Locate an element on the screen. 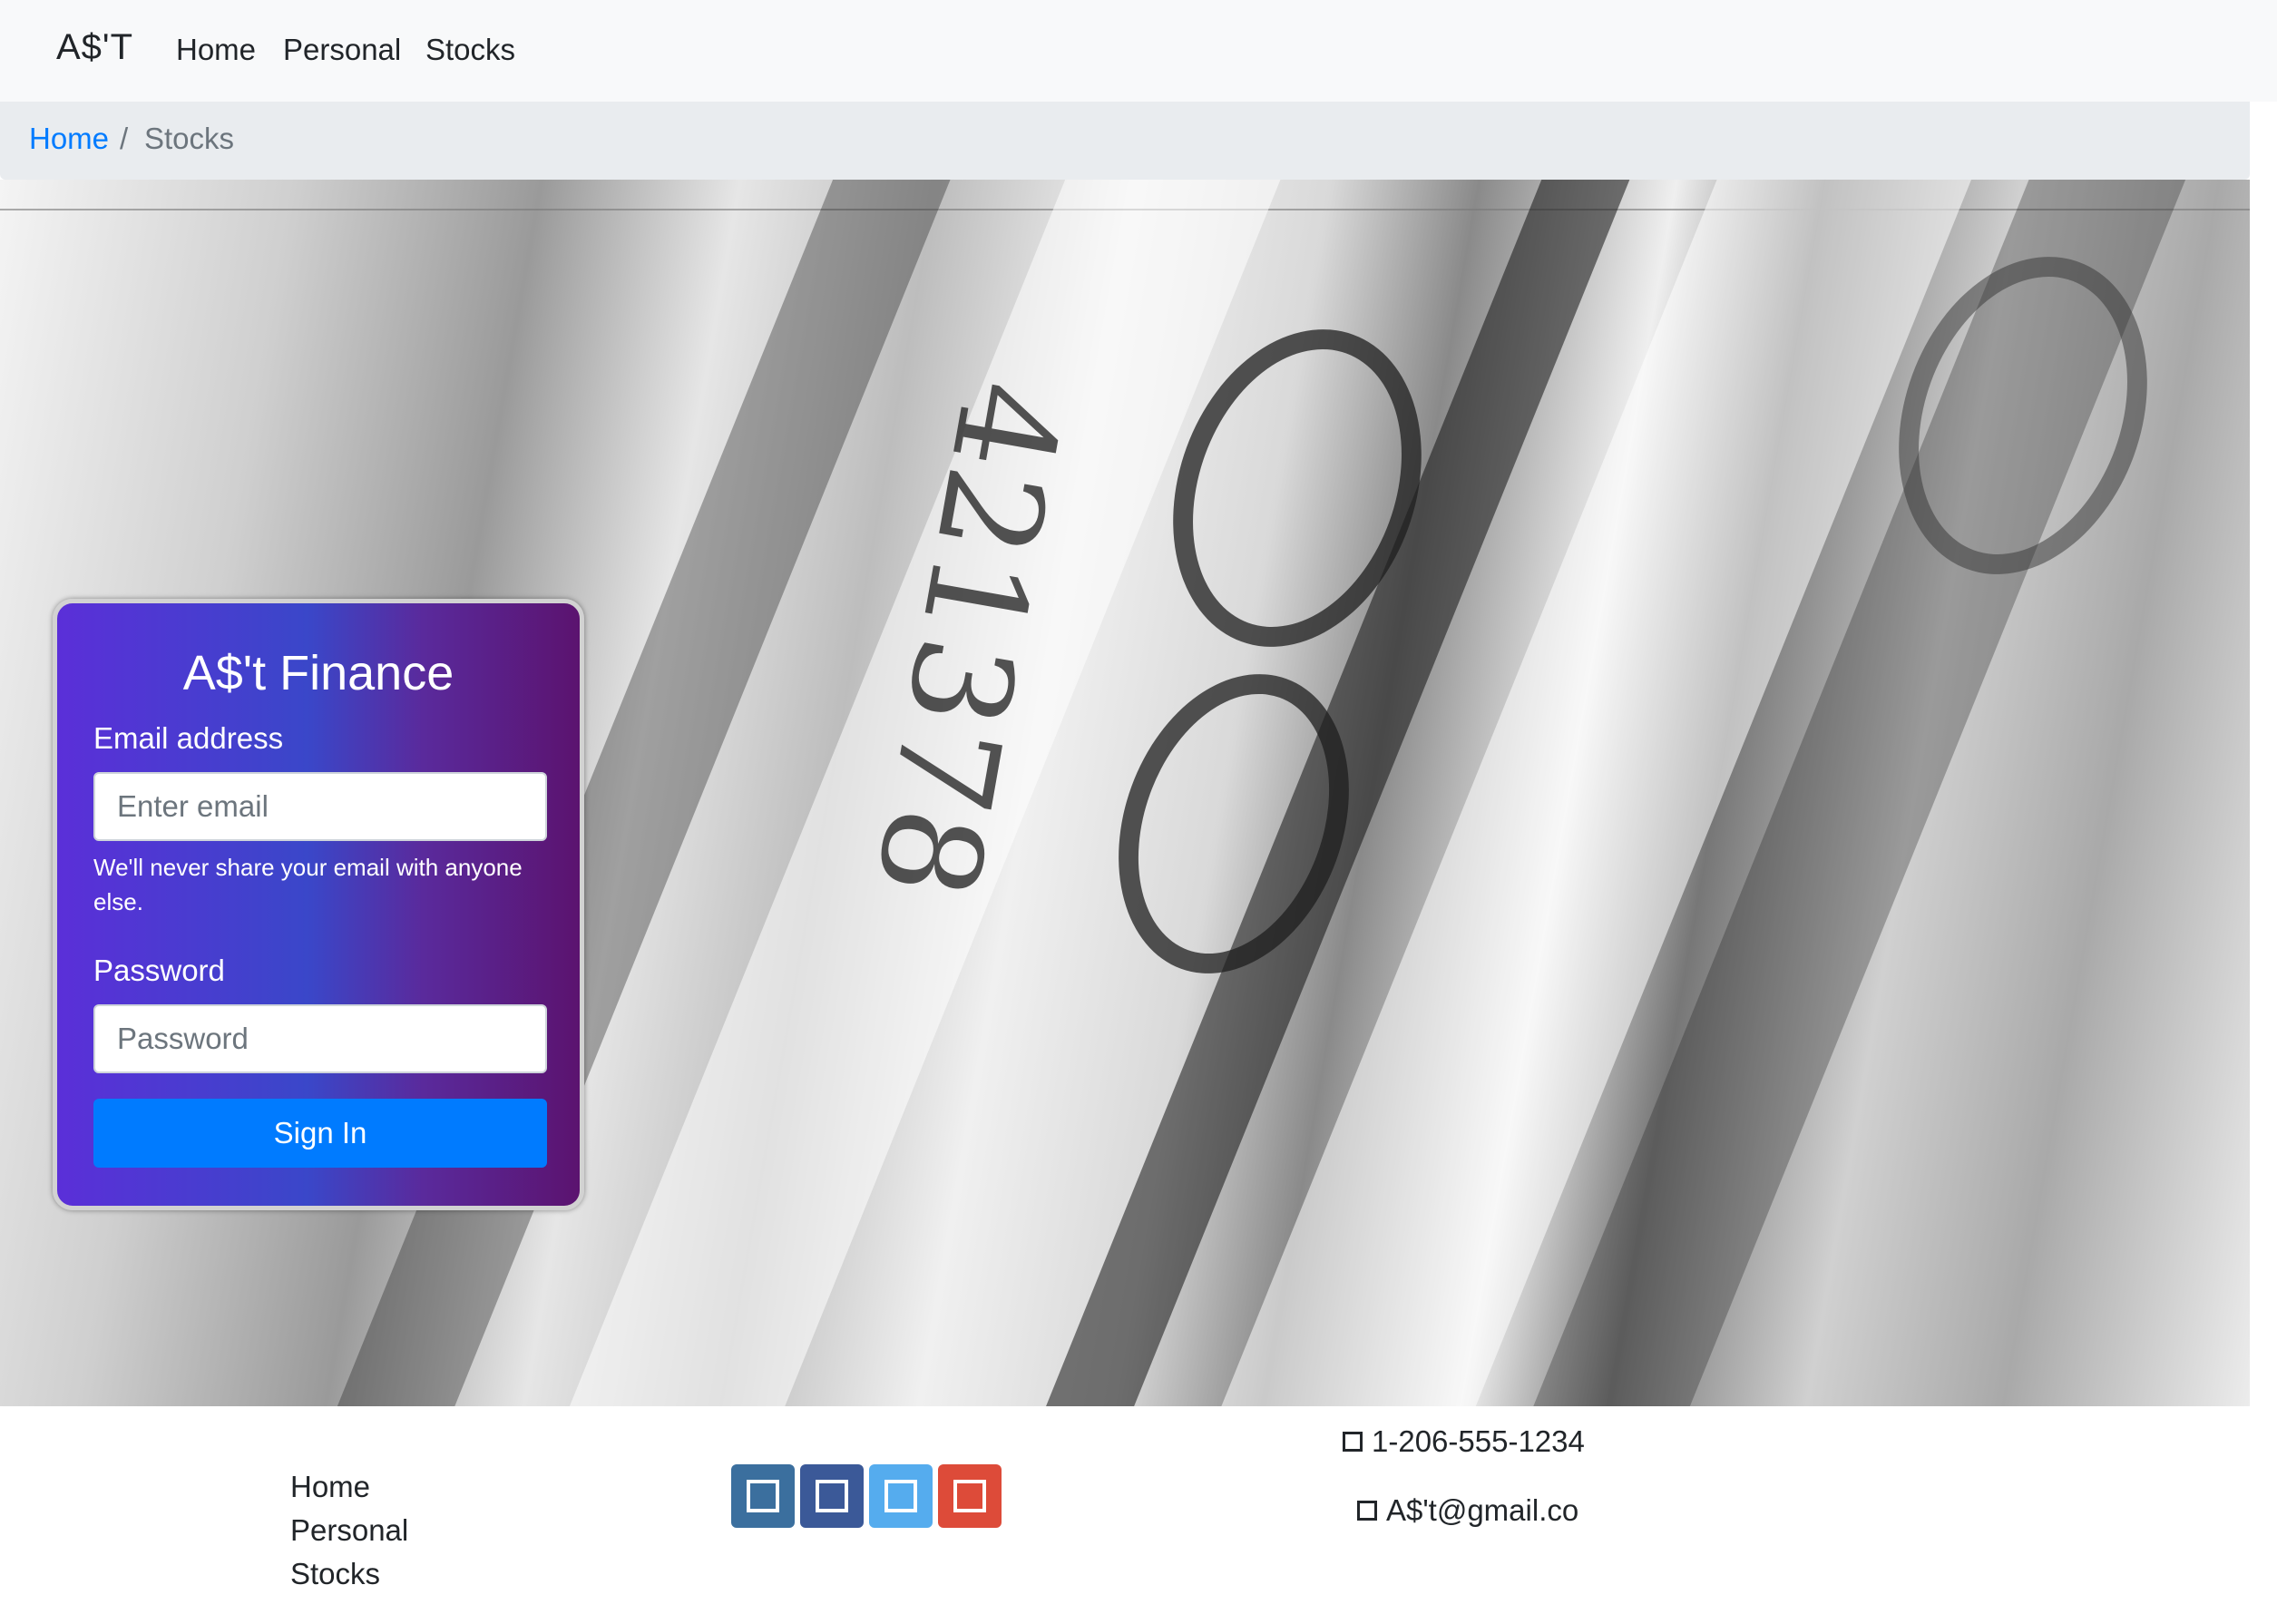  google-plus-icon is located at coordinates (970, 1496).